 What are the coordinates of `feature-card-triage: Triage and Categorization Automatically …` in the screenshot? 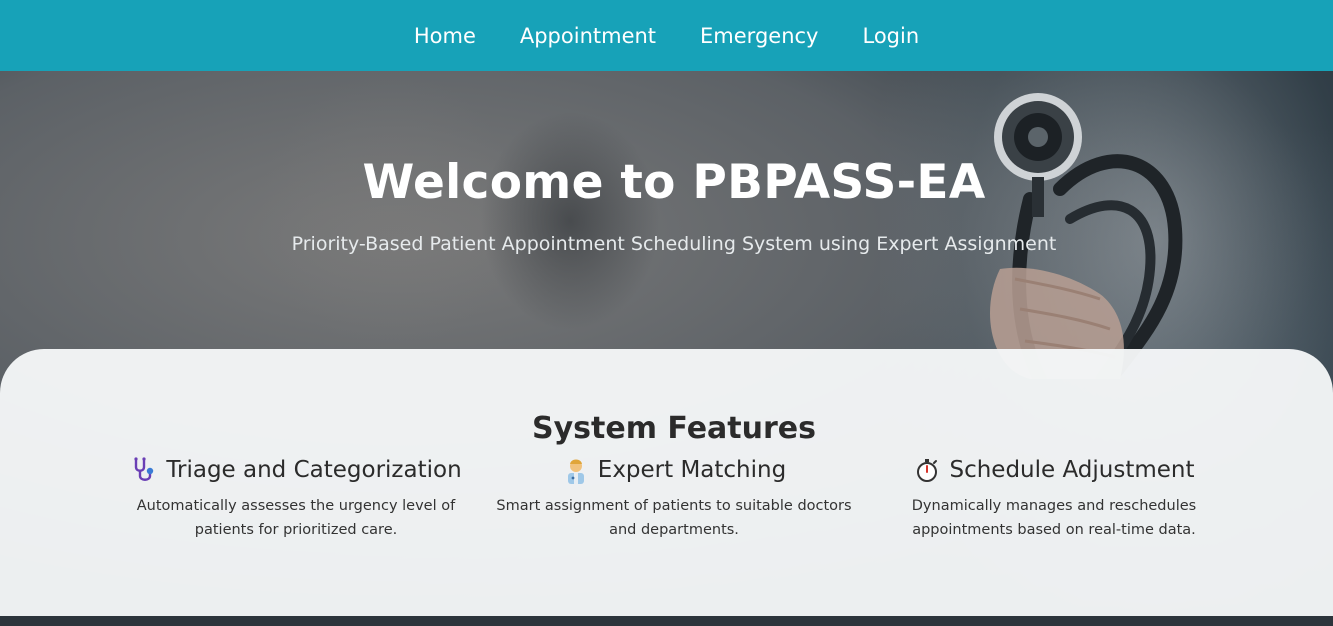 It's located at (296, 499).